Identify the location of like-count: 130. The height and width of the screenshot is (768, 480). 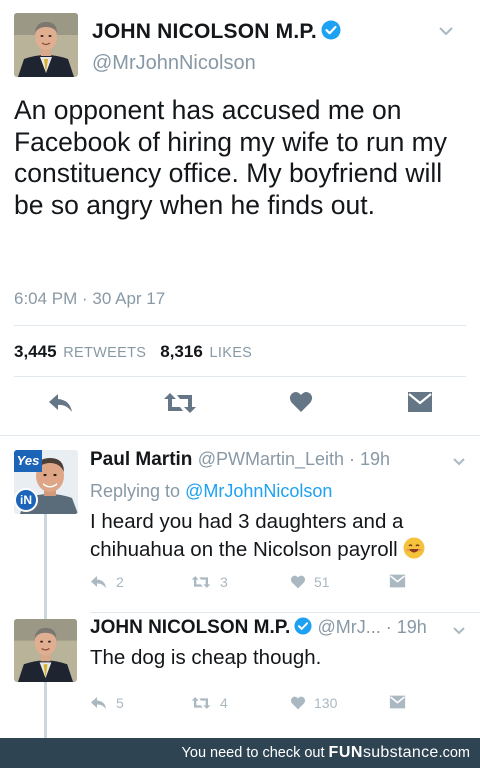
(326, 703).